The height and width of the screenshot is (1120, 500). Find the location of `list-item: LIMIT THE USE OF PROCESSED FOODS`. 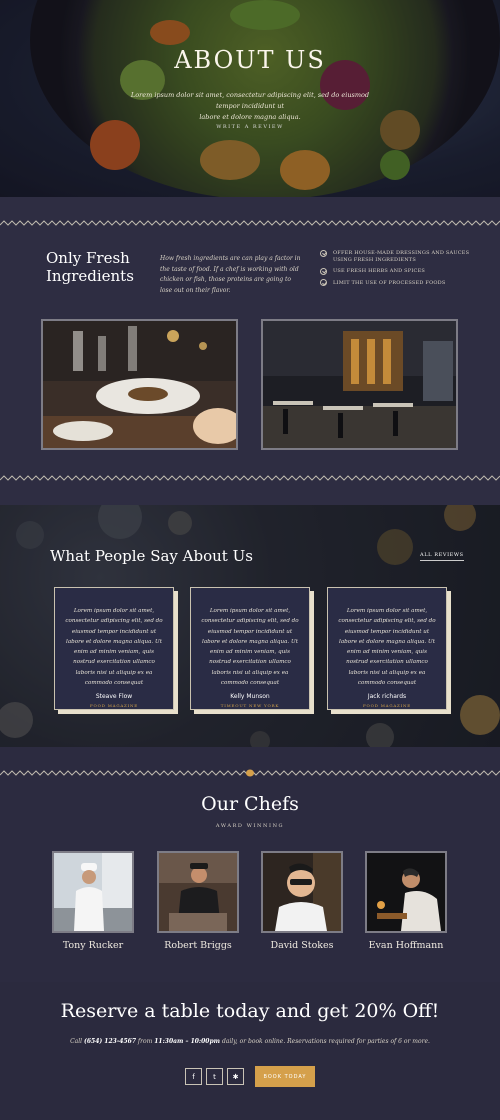

list-item: LIMIT THE USE OF PROCESSED FOODS is located at coordinates (395, 282).